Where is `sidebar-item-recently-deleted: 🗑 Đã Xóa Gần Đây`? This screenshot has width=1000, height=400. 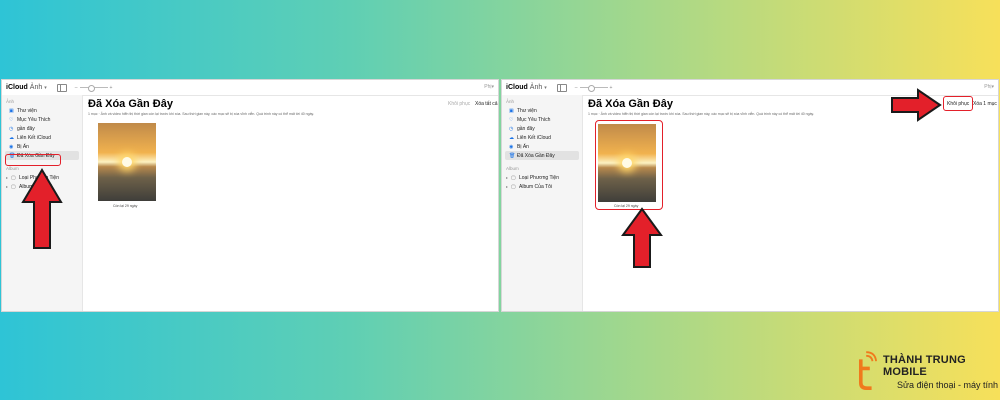
sidebar-item-recently-deleted: 🗑 Đã Xóa Gần Đây is located at coordinates (542, 155).